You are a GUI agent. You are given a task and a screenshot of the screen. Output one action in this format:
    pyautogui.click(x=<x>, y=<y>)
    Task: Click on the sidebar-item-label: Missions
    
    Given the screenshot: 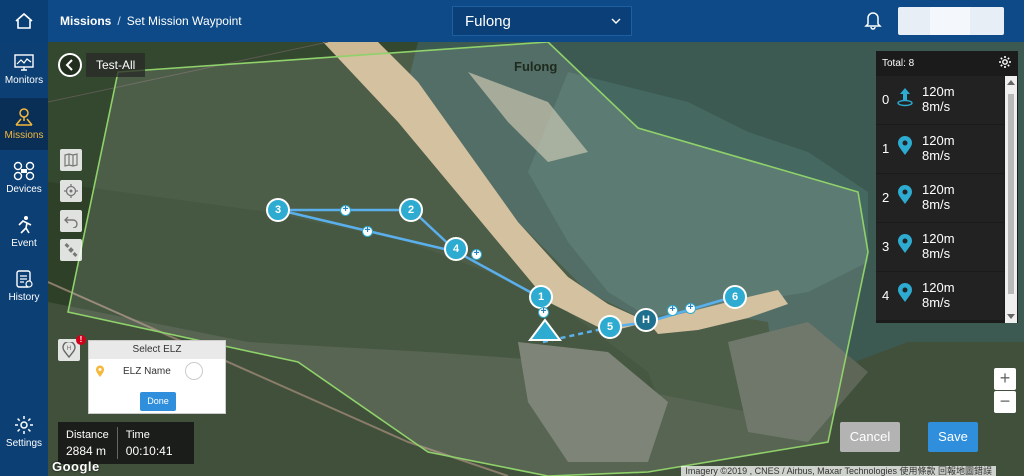 What is the action you would take?
    pyautogui.click(x=24, y=135)
    